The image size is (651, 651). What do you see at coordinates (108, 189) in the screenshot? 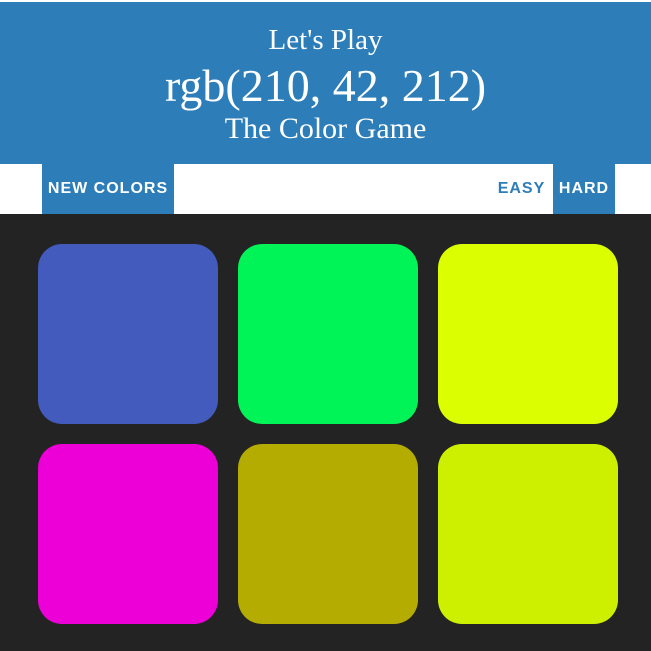
I see `new-colors-button: NEW COLORS` at bounding box center [108, 189].